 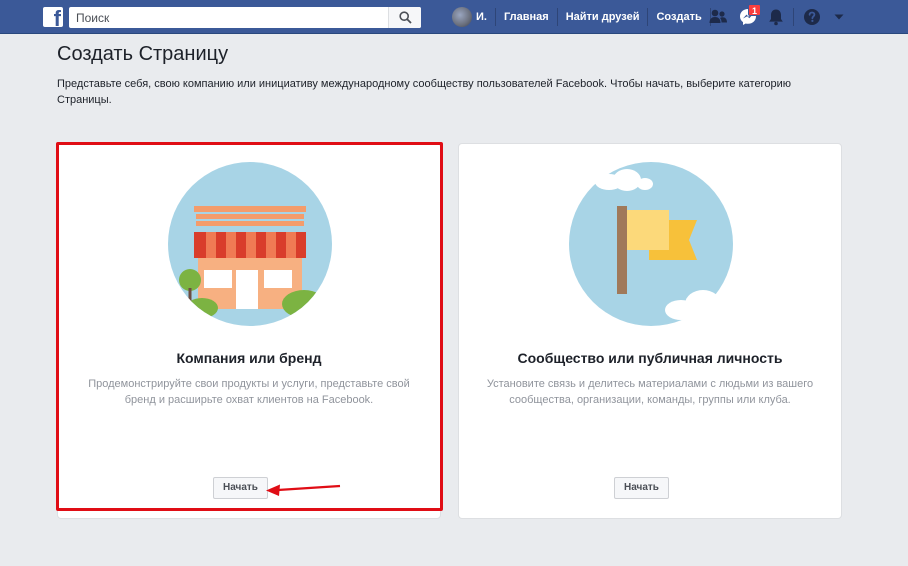 I want to click on top-bar: f И. Главная Найти друзей Создать, so click(x=454, y=17).